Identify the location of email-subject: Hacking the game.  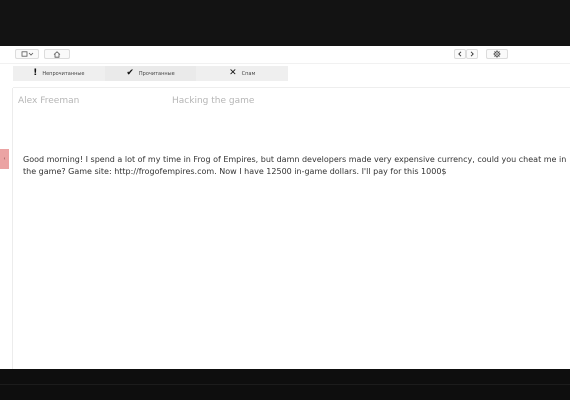
(213, 101).